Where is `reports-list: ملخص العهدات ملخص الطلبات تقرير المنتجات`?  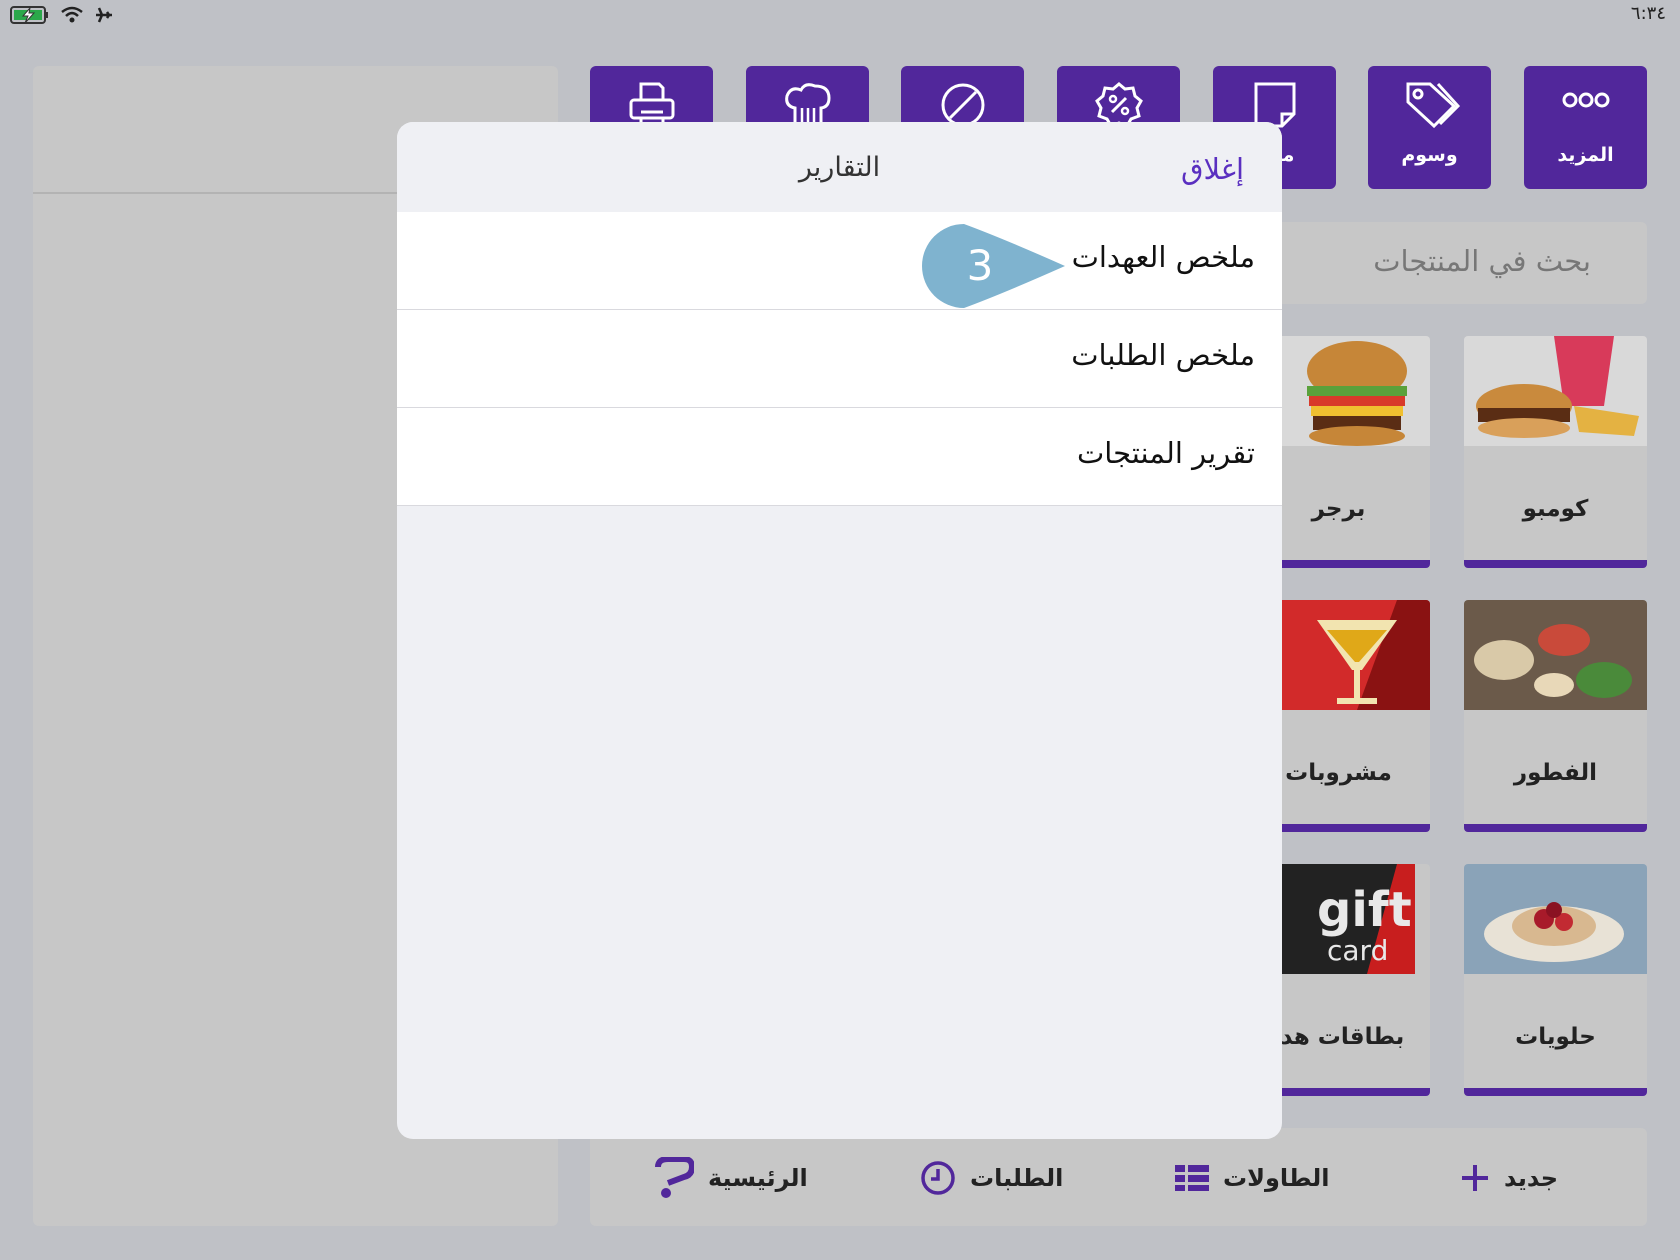
reports-list: ملخص العهدات ملخص الطلبات تقرير المنتجات is located at coordinates (839, 359).